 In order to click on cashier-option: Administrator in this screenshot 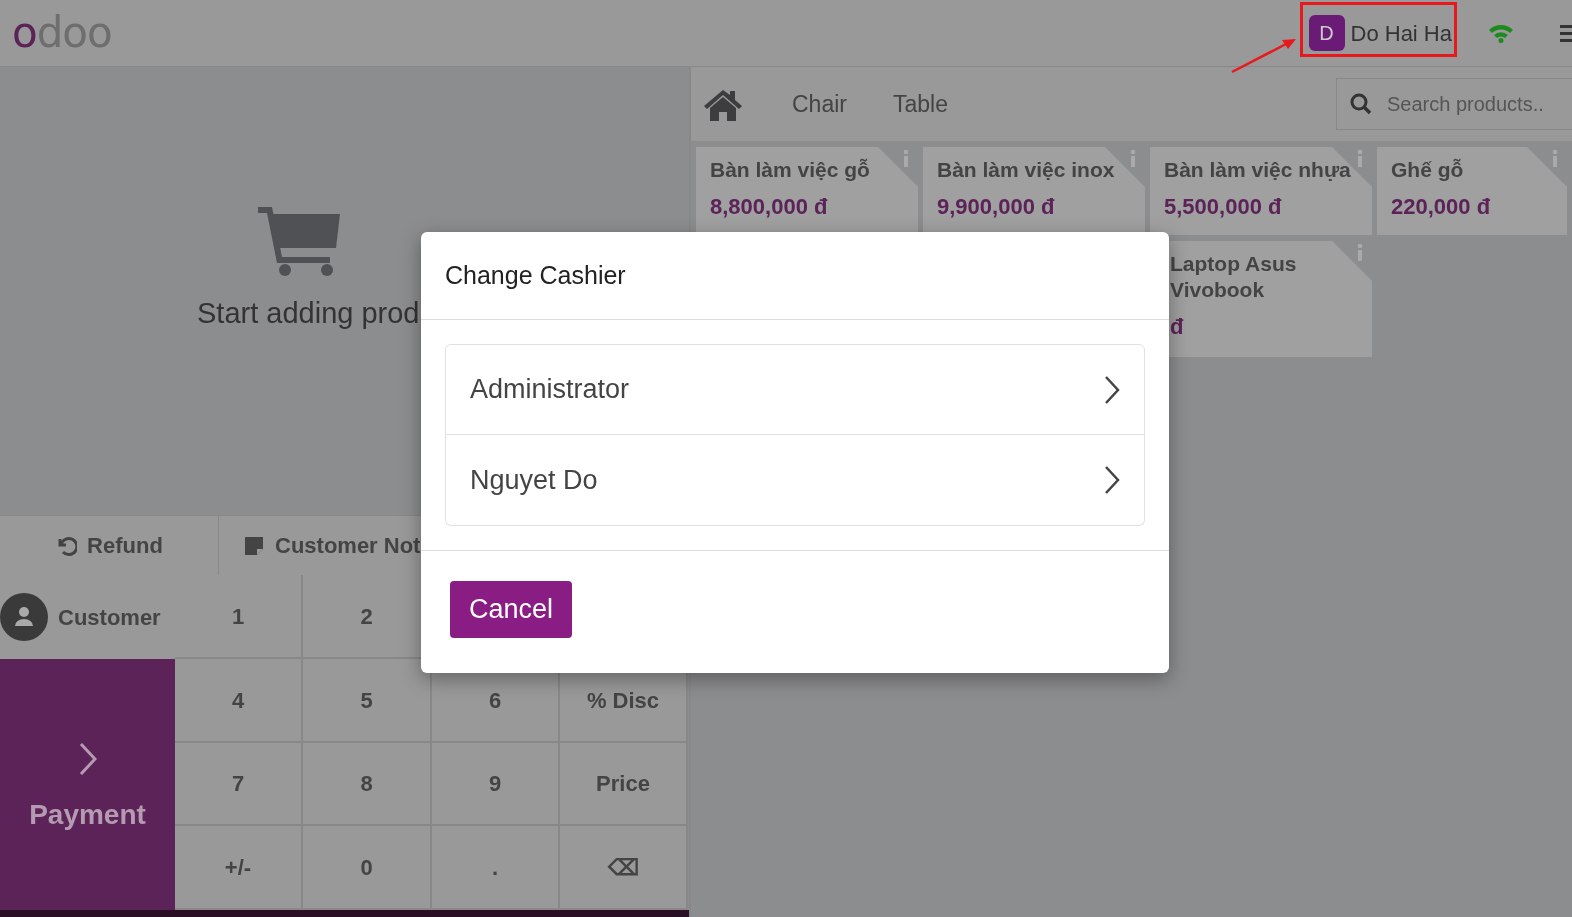, I will do `click(795, 389)`.